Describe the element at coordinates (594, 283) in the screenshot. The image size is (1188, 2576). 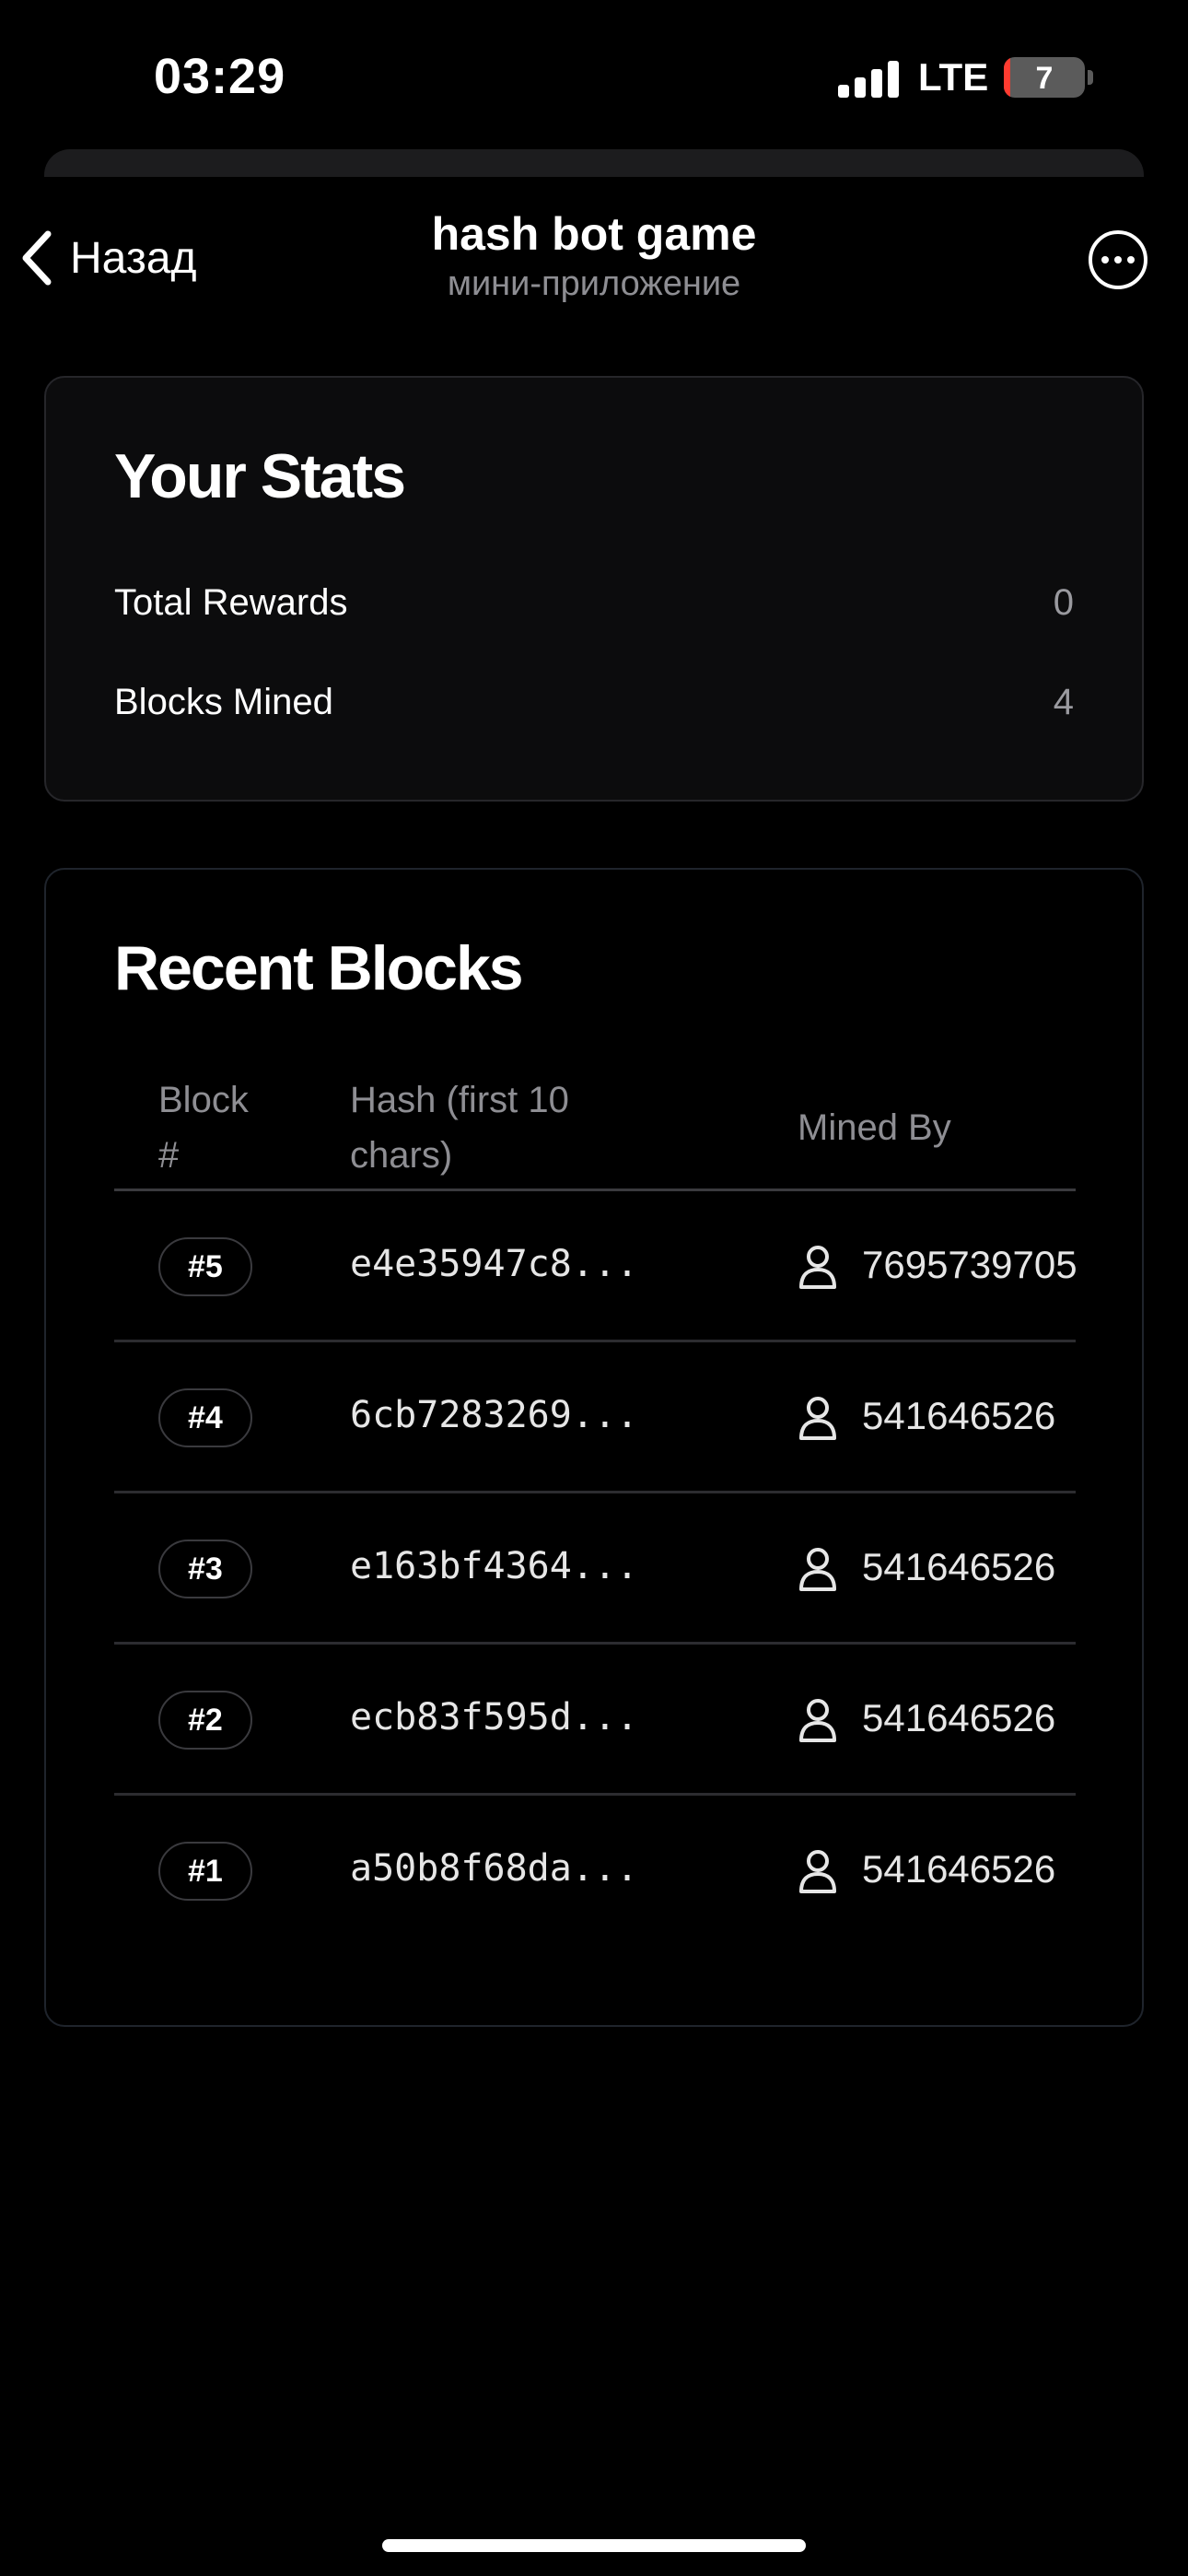
I see `app-subtitle: мини-приложение` at that location.